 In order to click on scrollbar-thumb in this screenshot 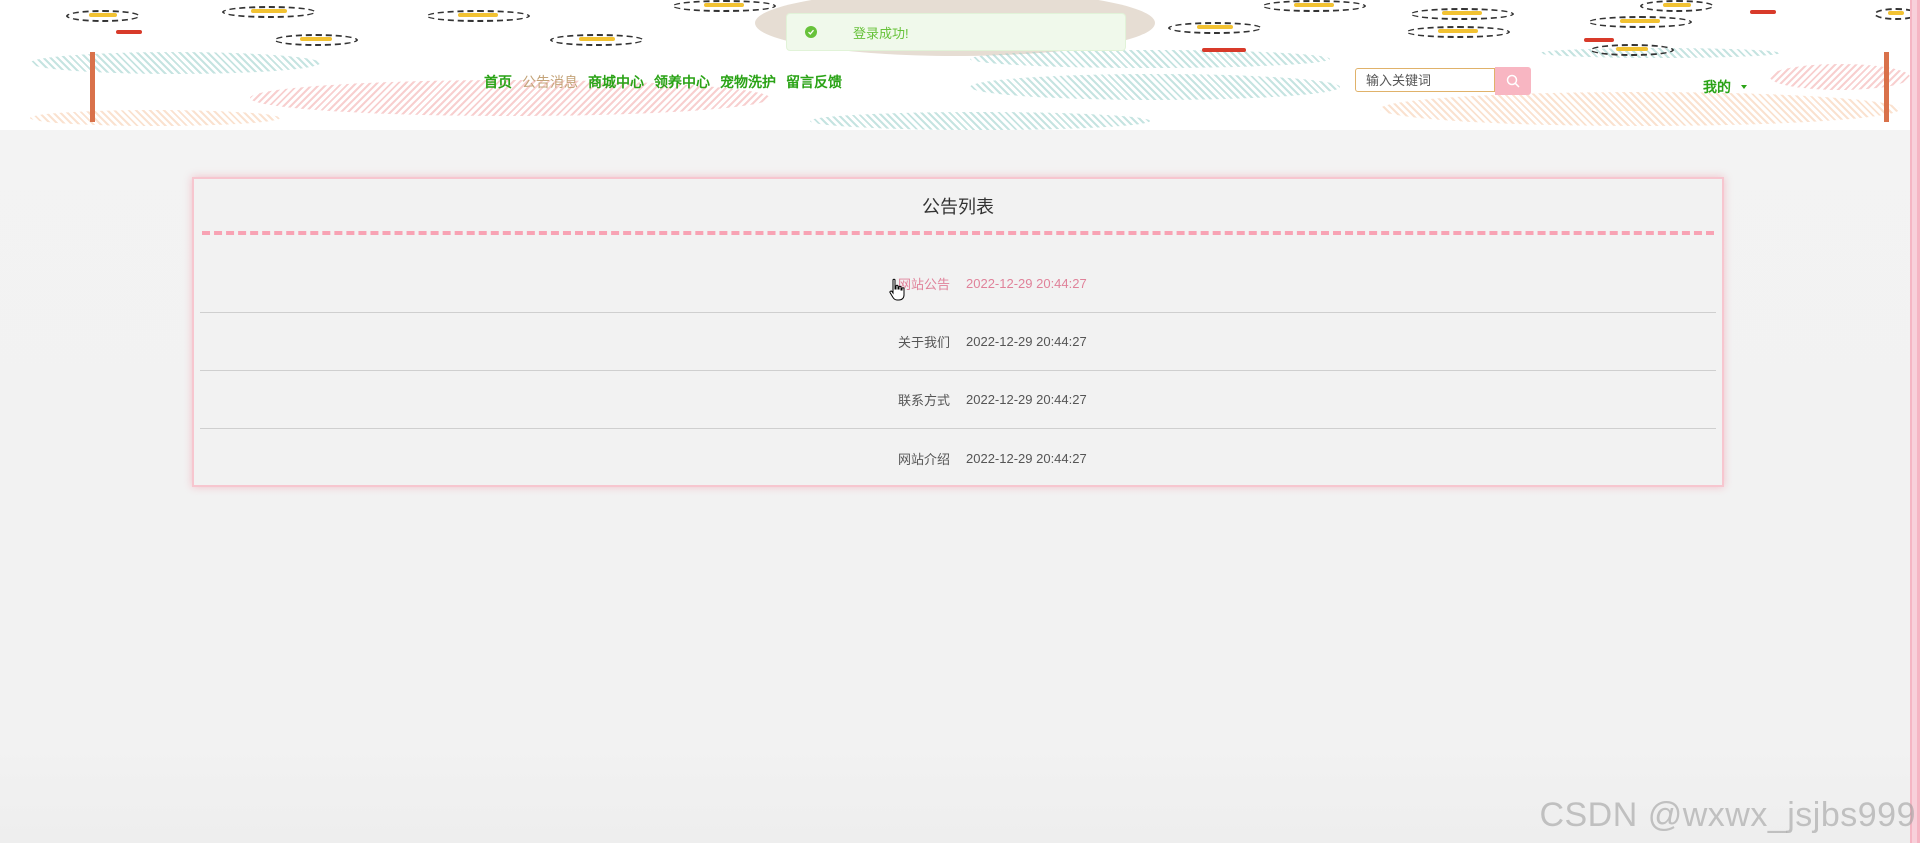, I will do `click(1914, 421)`.